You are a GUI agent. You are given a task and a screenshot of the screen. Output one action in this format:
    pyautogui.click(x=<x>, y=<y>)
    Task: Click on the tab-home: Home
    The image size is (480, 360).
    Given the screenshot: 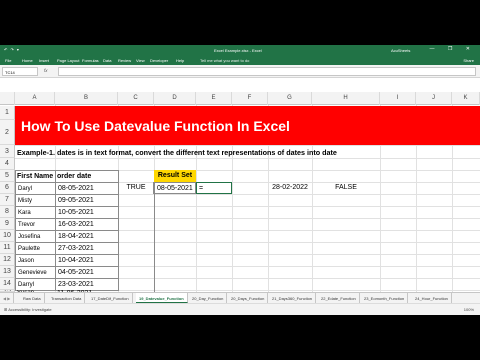 What is the action you would take?
    pyautogui.click(x=27, y=60)
    